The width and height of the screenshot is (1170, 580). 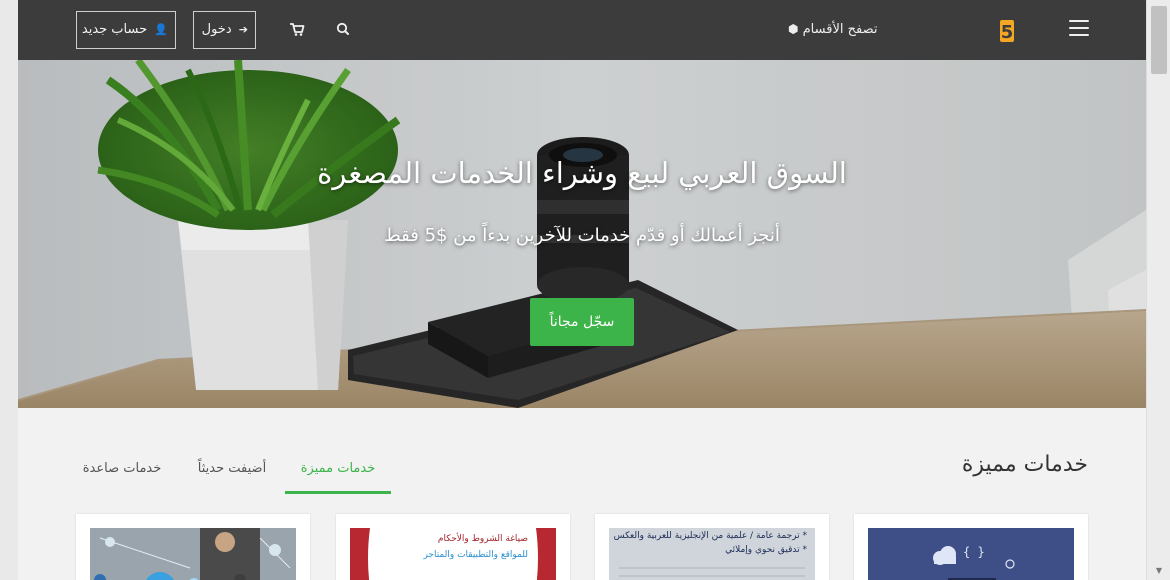 What do you see at coordinates (122, 473) in the screenshot?
I see `tab-rising-services: خدمات صاعدة` at bounding box center [122, 473].